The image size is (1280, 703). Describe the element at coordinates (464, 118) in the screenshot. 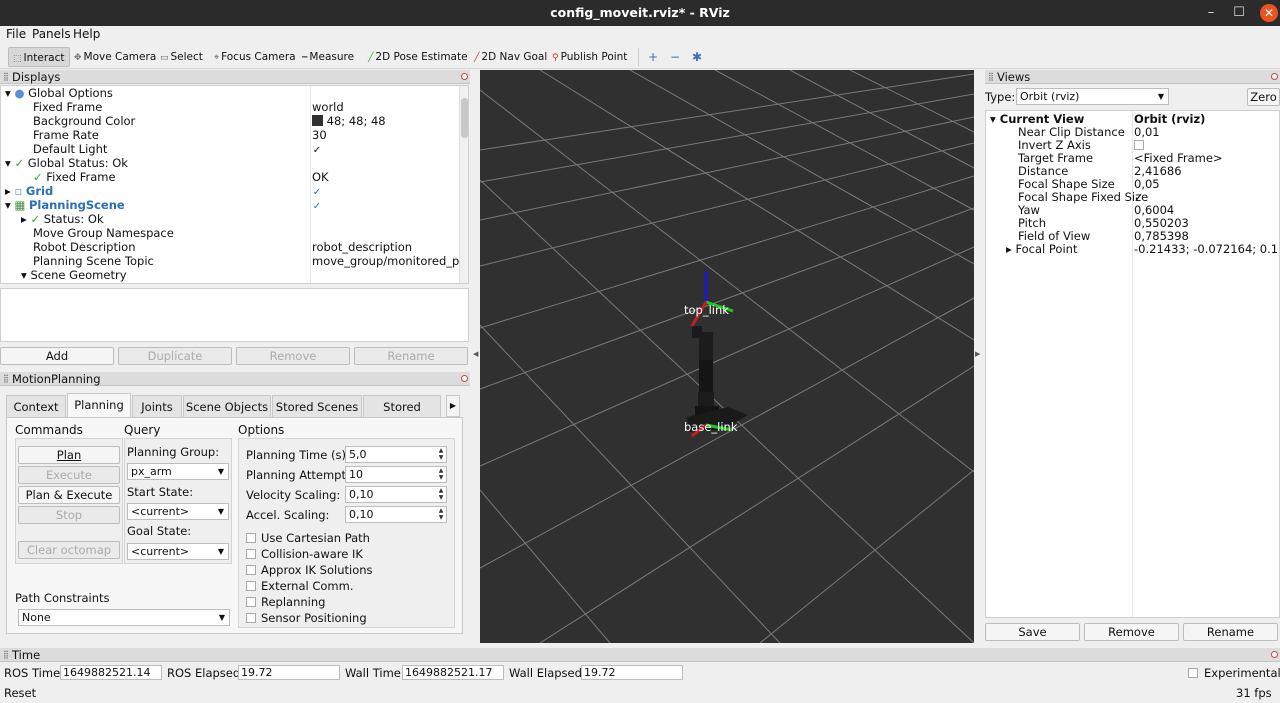

I see `scrollbar-thumb` at that location.